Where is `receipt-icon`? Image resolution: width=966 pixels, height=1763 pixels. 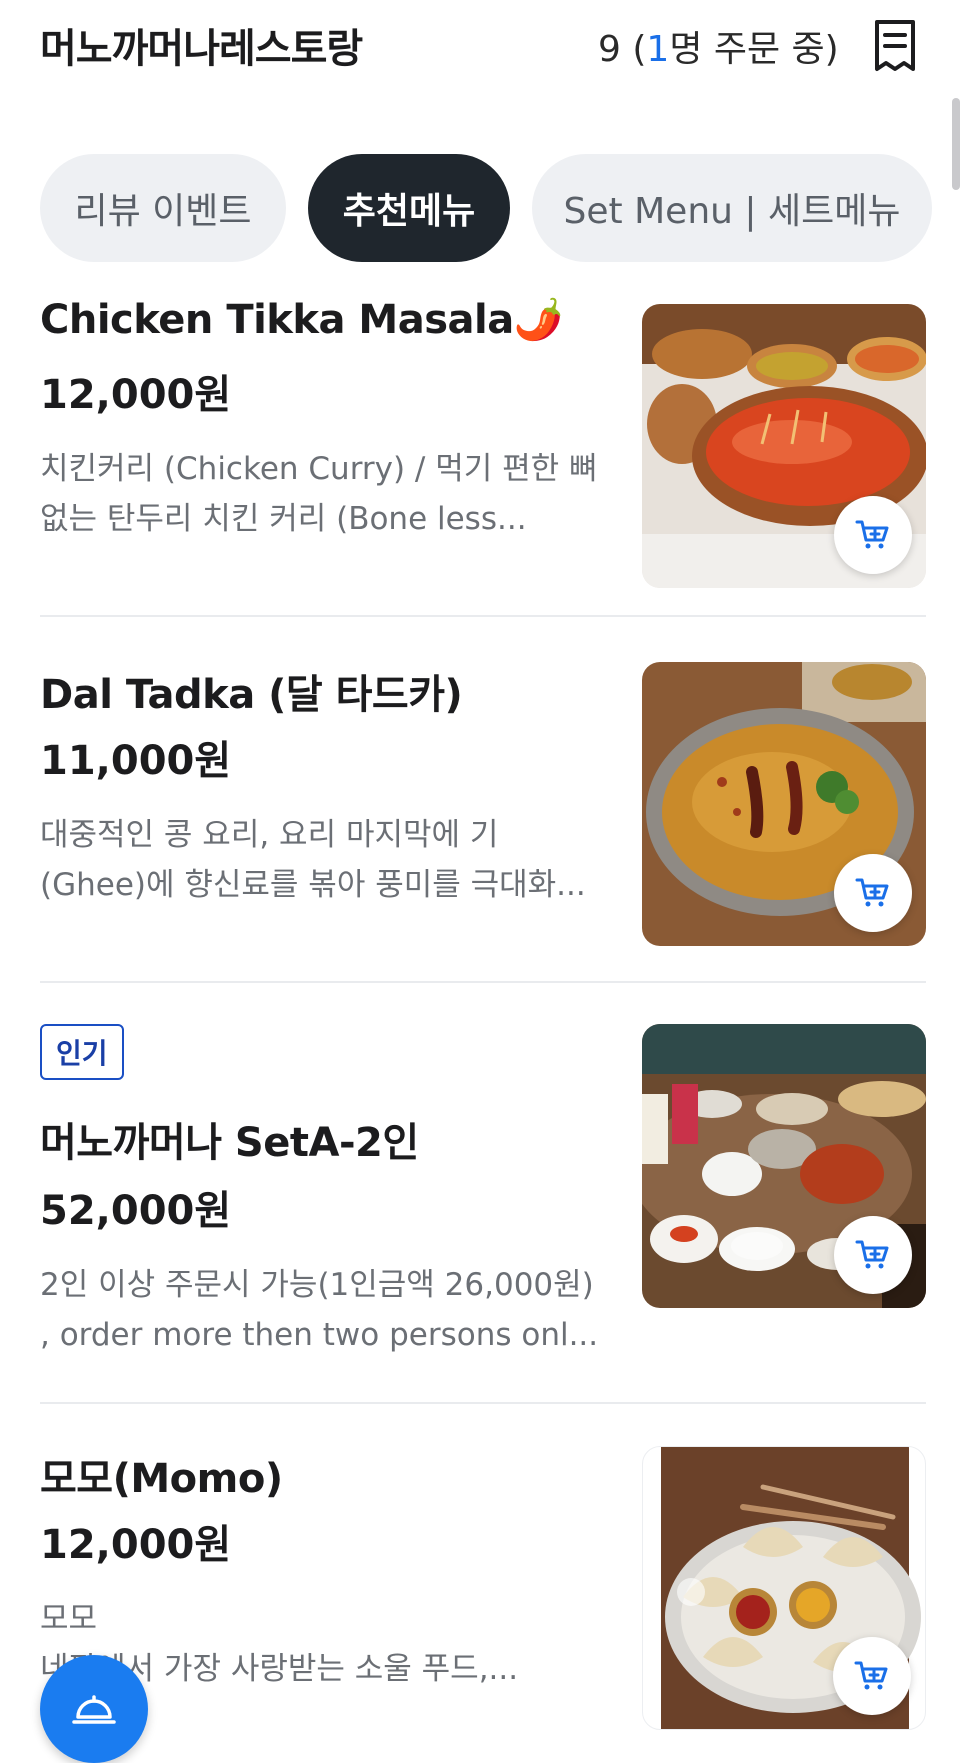
receipt-icon is located at coordinates (895, 46).